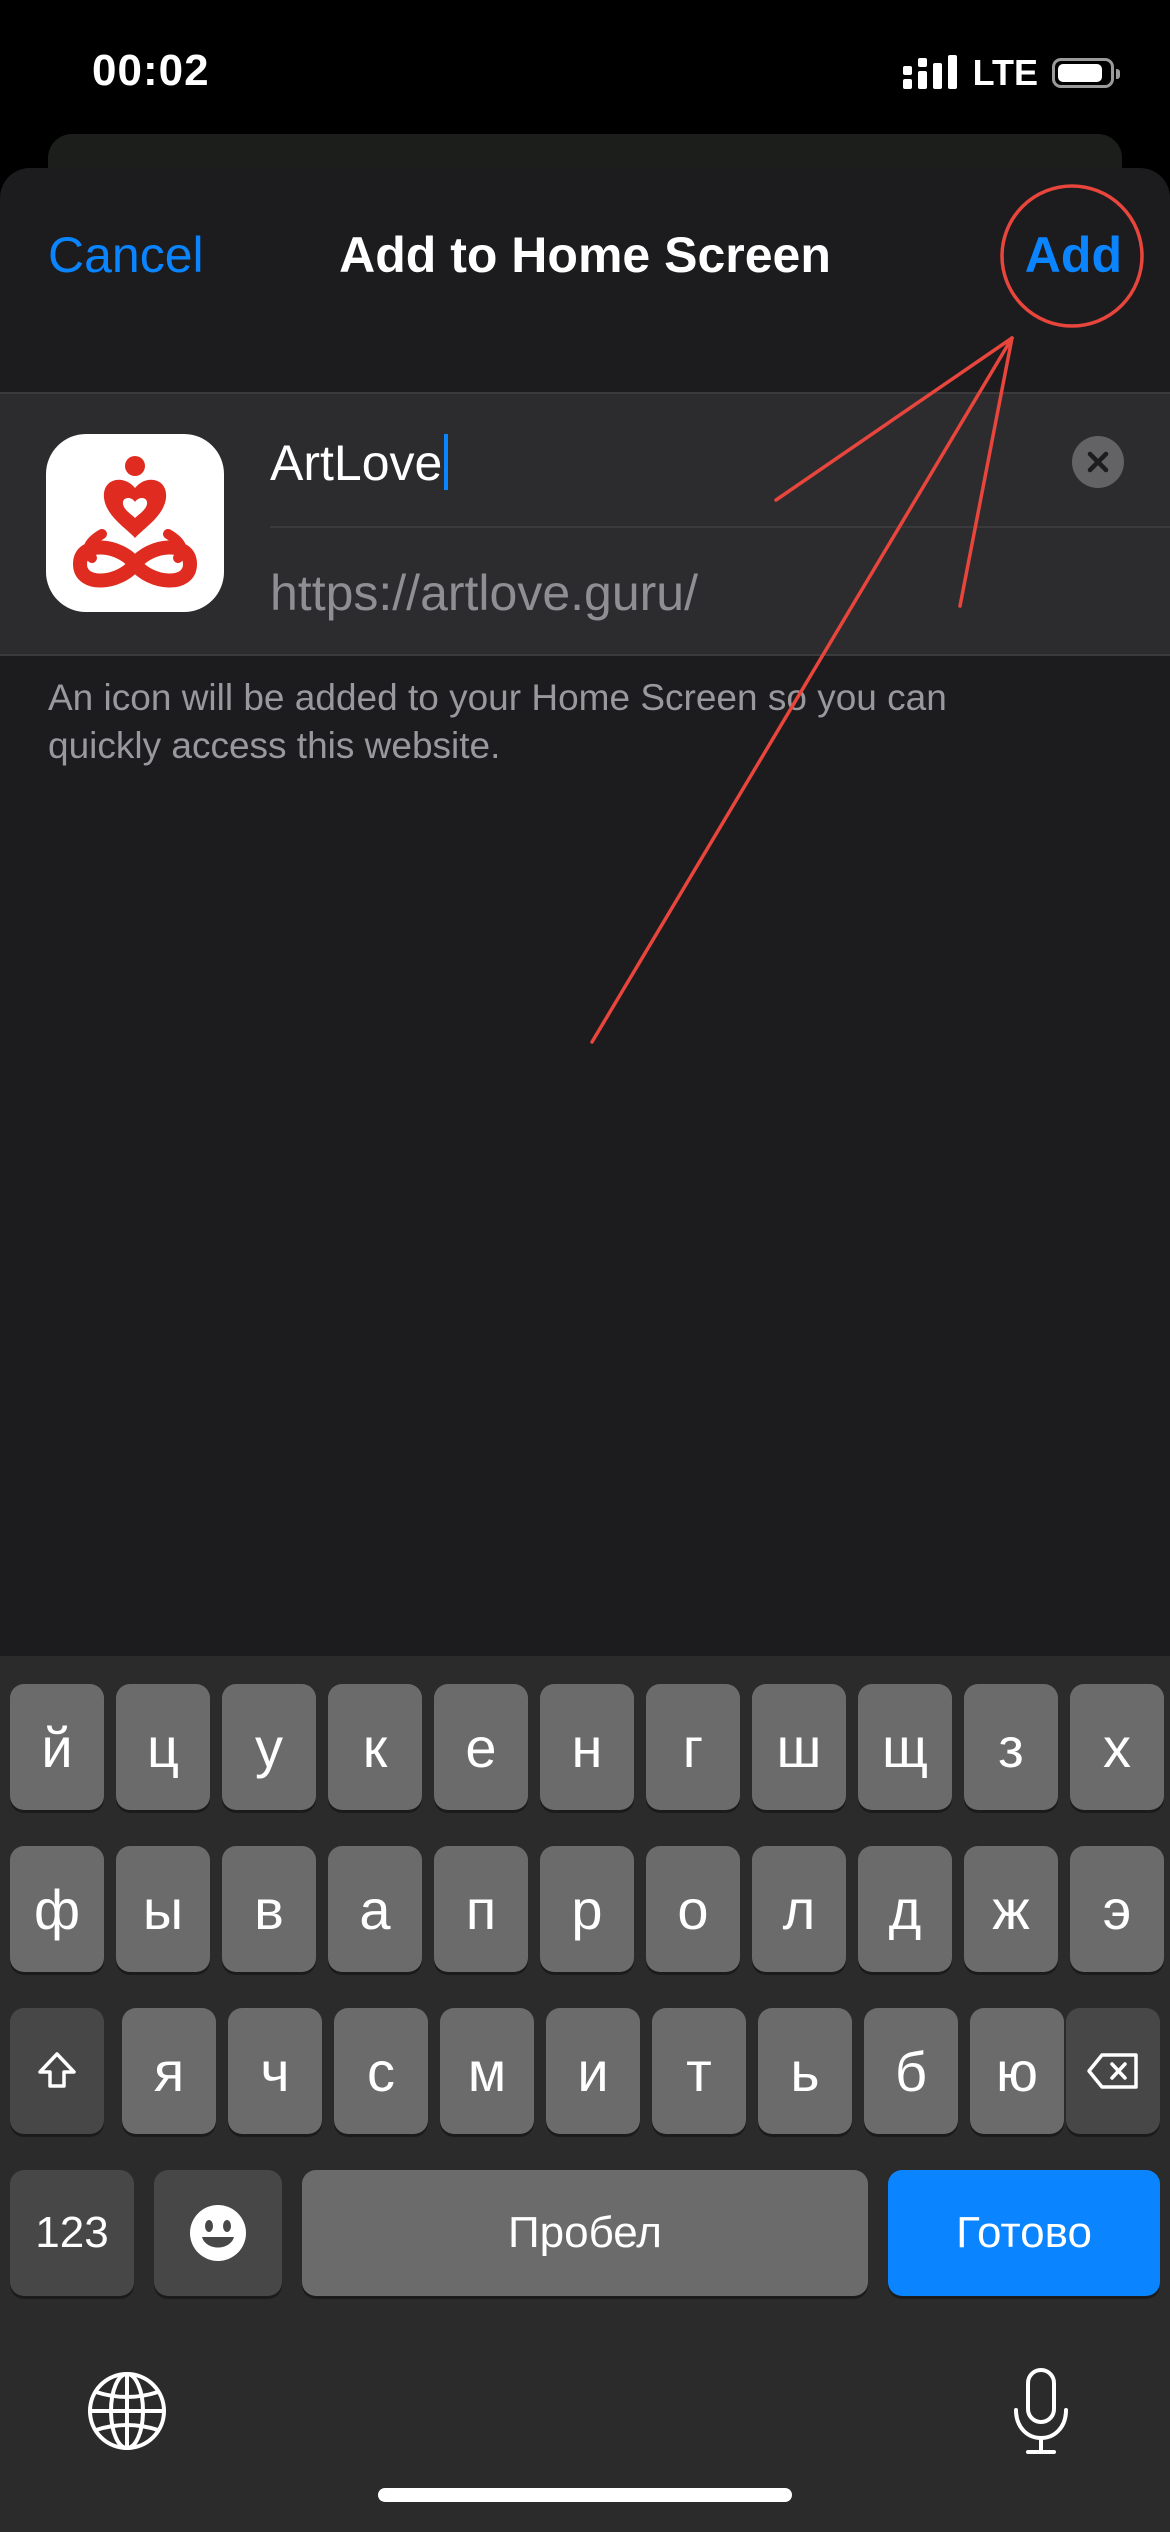 This screenshot has height=2532, width=1170. I want to click on key-ы: ы, so click(163, 1909).